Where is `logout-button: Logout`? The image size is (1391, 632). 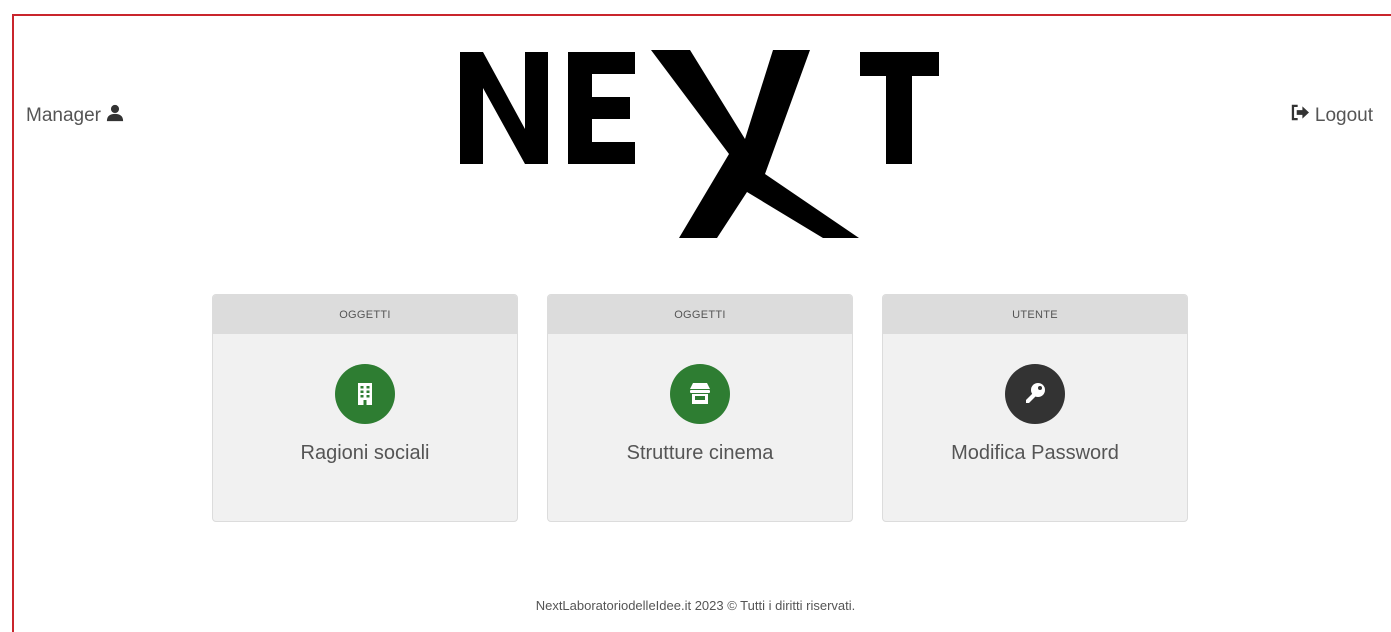
logout-button: Logout is located at coordinates (1332, 115).